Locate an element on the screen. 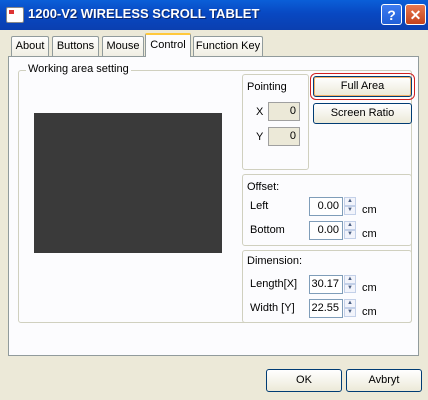 Image resolution: width=428 pixels, height=400 pixels. width-input: 22.55 is located at coordinates (326, 308).